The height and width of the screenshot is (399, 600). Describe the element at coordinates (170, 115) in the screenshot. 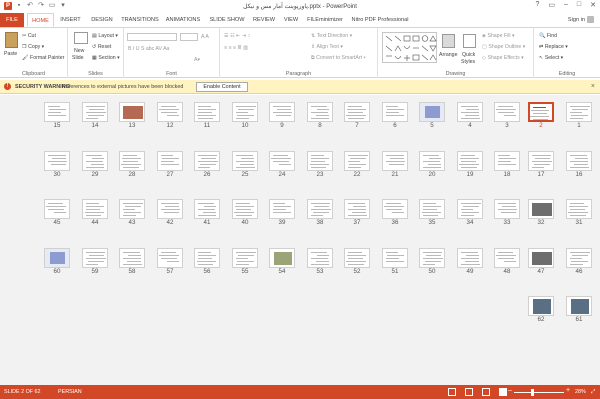

I see `slide-thumbnail: 12` at that location.